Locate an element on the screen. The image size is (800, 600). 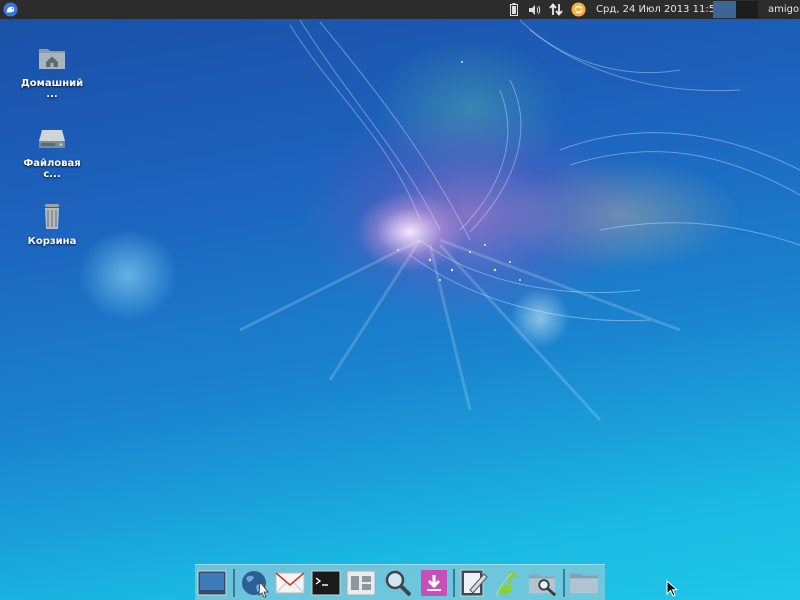
desktop-icon-trash: Корзина is located at coordinates (52, 223).